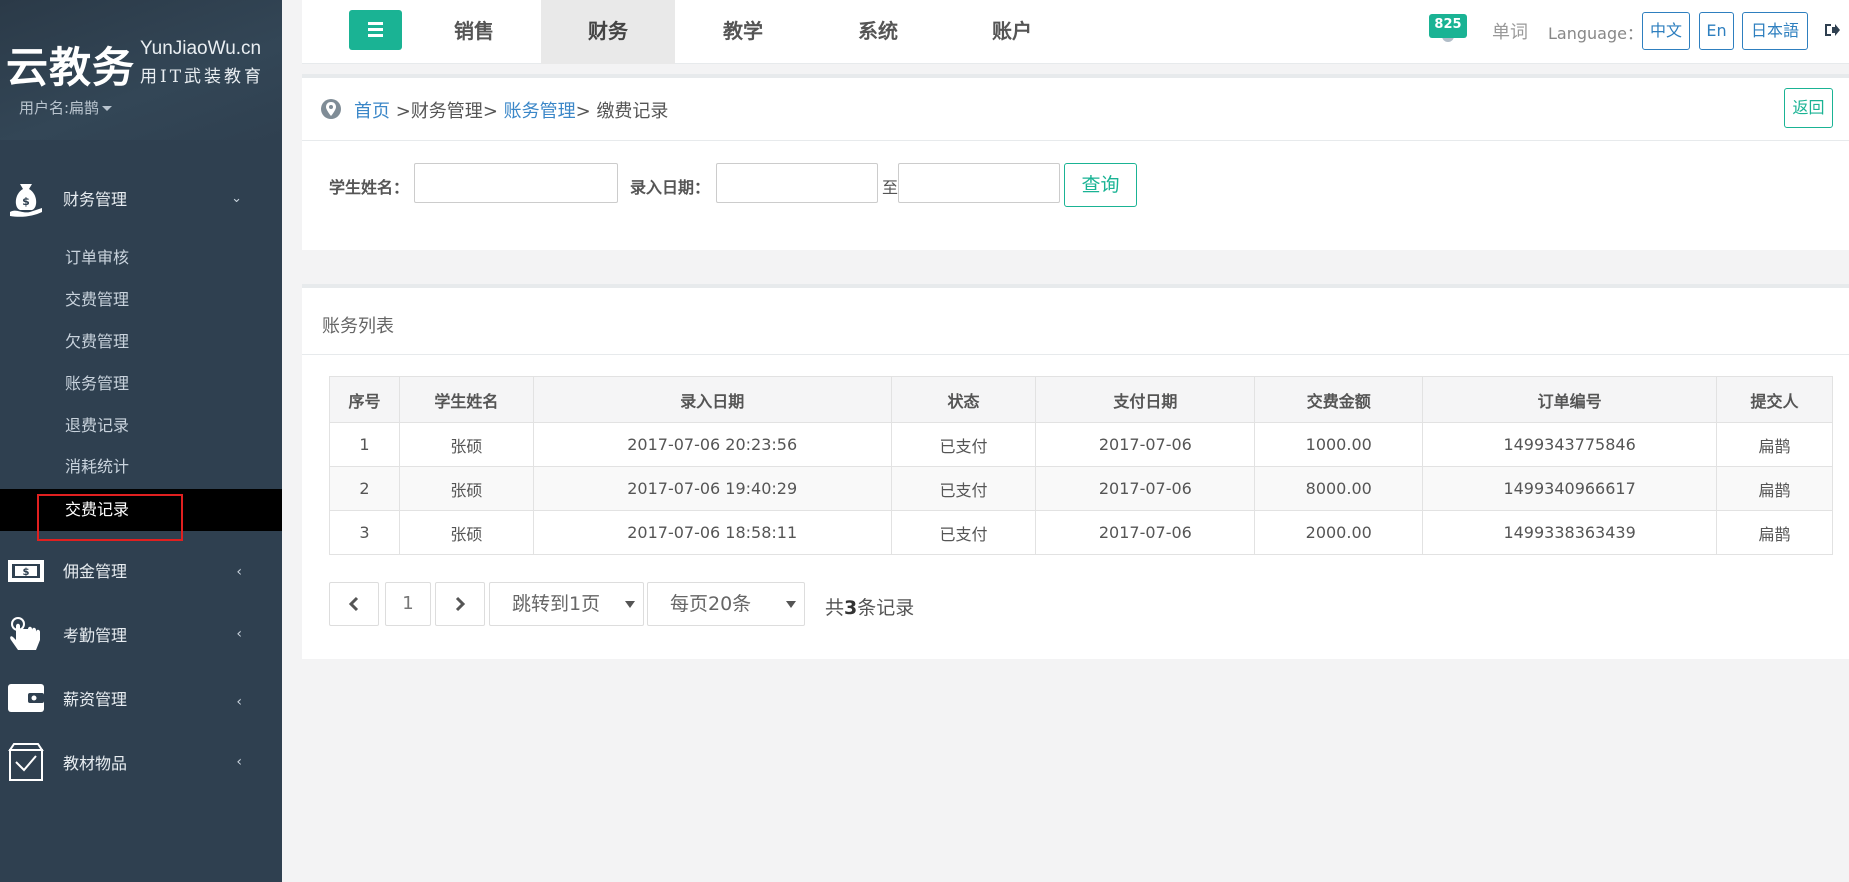 This screenshot has height=882, width=1849. I want to click on sidebar-section-materials: 教材物品 ‹, so click(141, 762).